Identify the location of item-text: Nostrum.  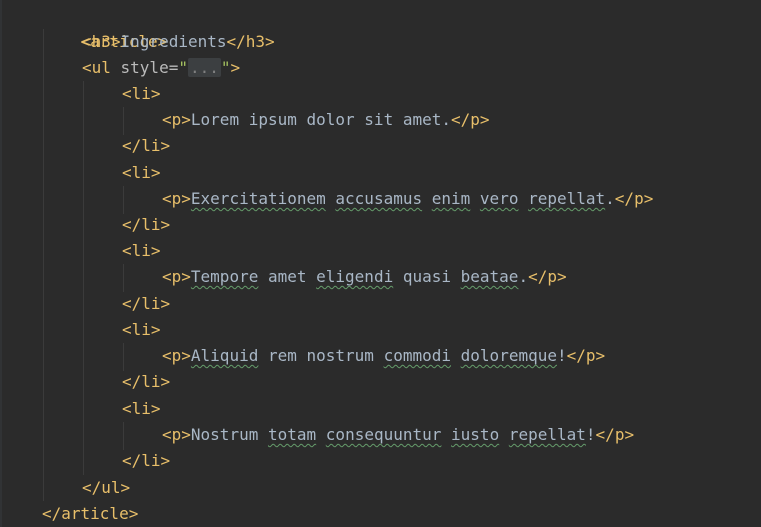
(224, 434).